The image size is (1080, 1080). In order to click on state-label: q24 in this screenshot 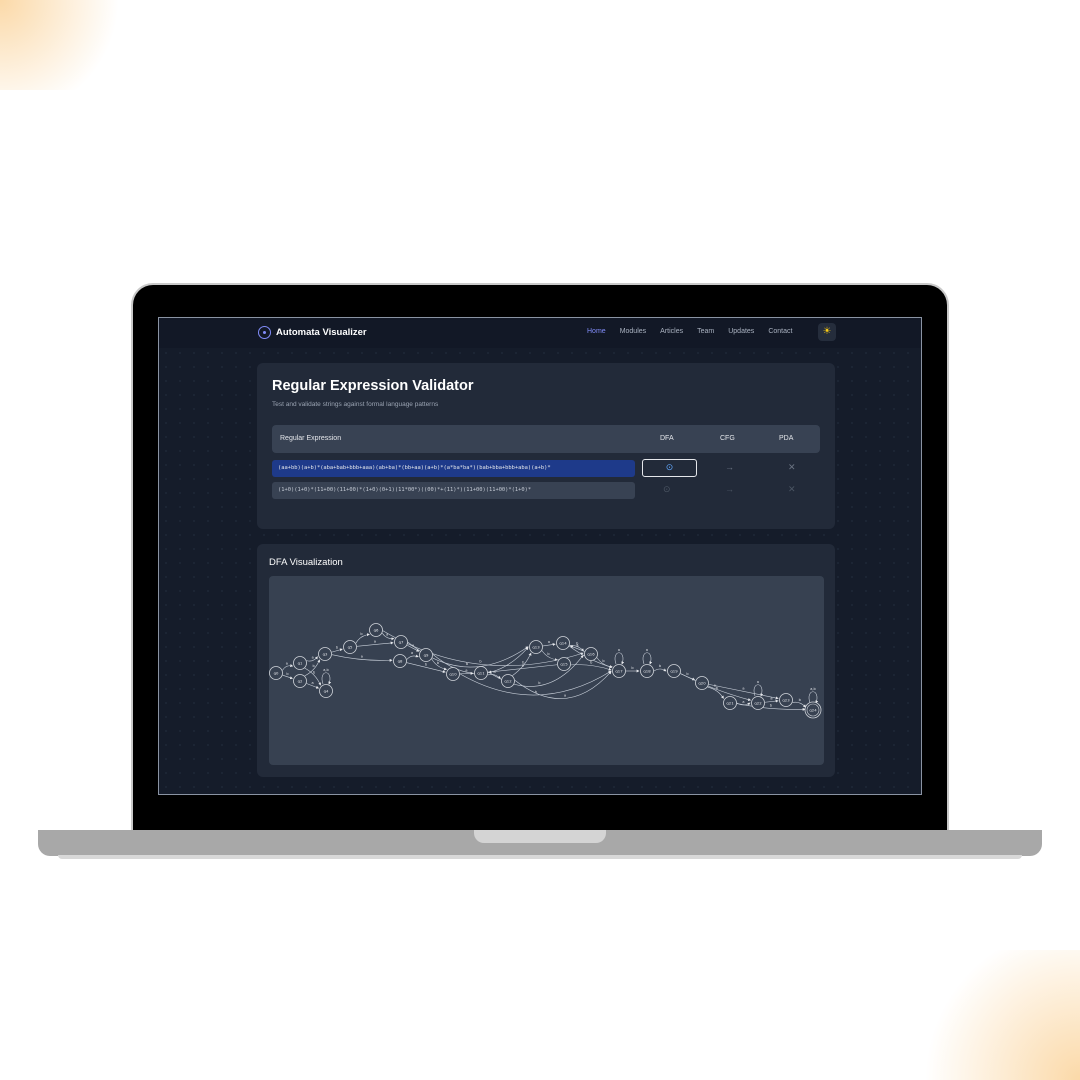, I will do `click(813, 709)`.